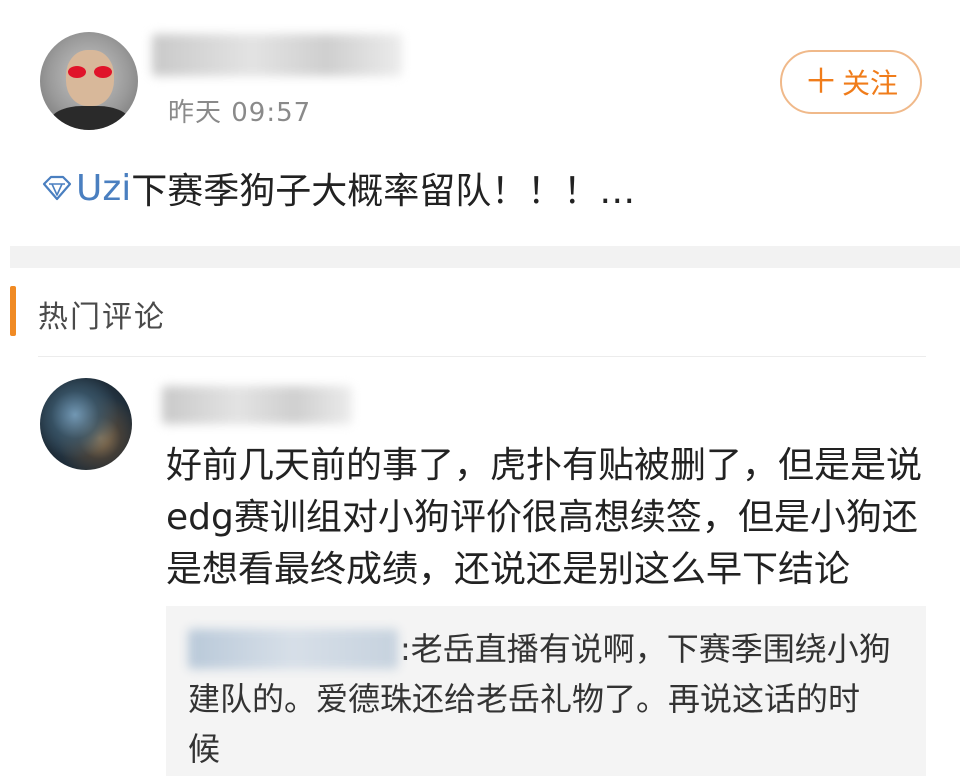  I want to click on follow-label: 关注, so click(869, 83).